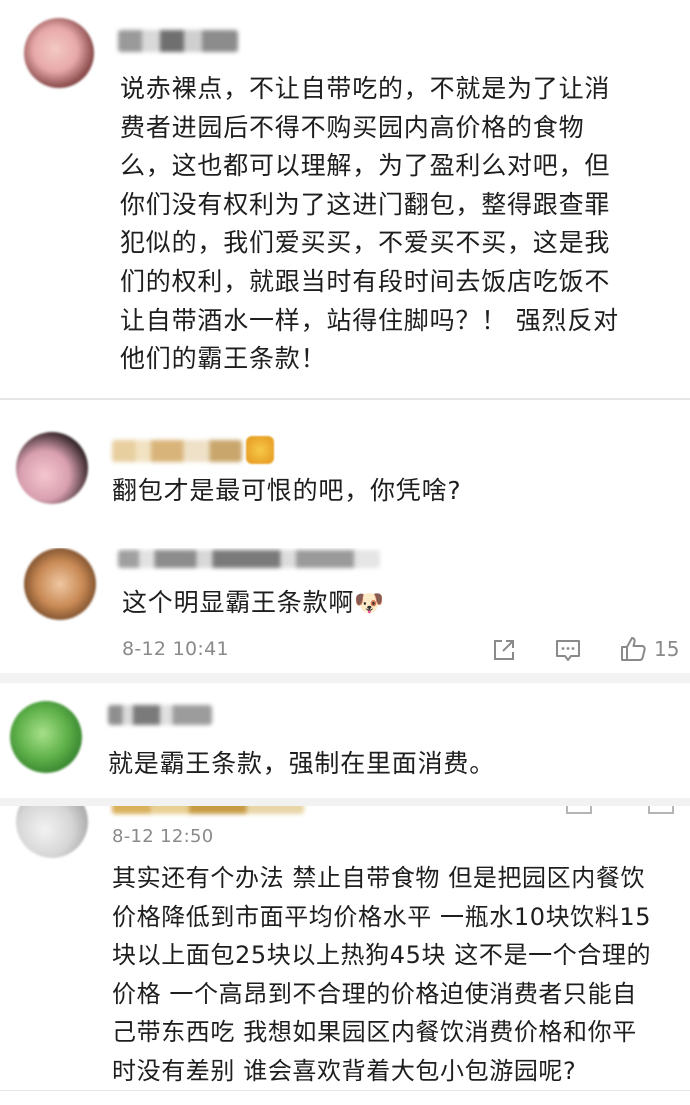  What do you see at coordinates (287, 490) in the screenshot?
I see `comment-text: 翻包才是最可恨的吧，你凭啥?` at bounding box center [287, 490].